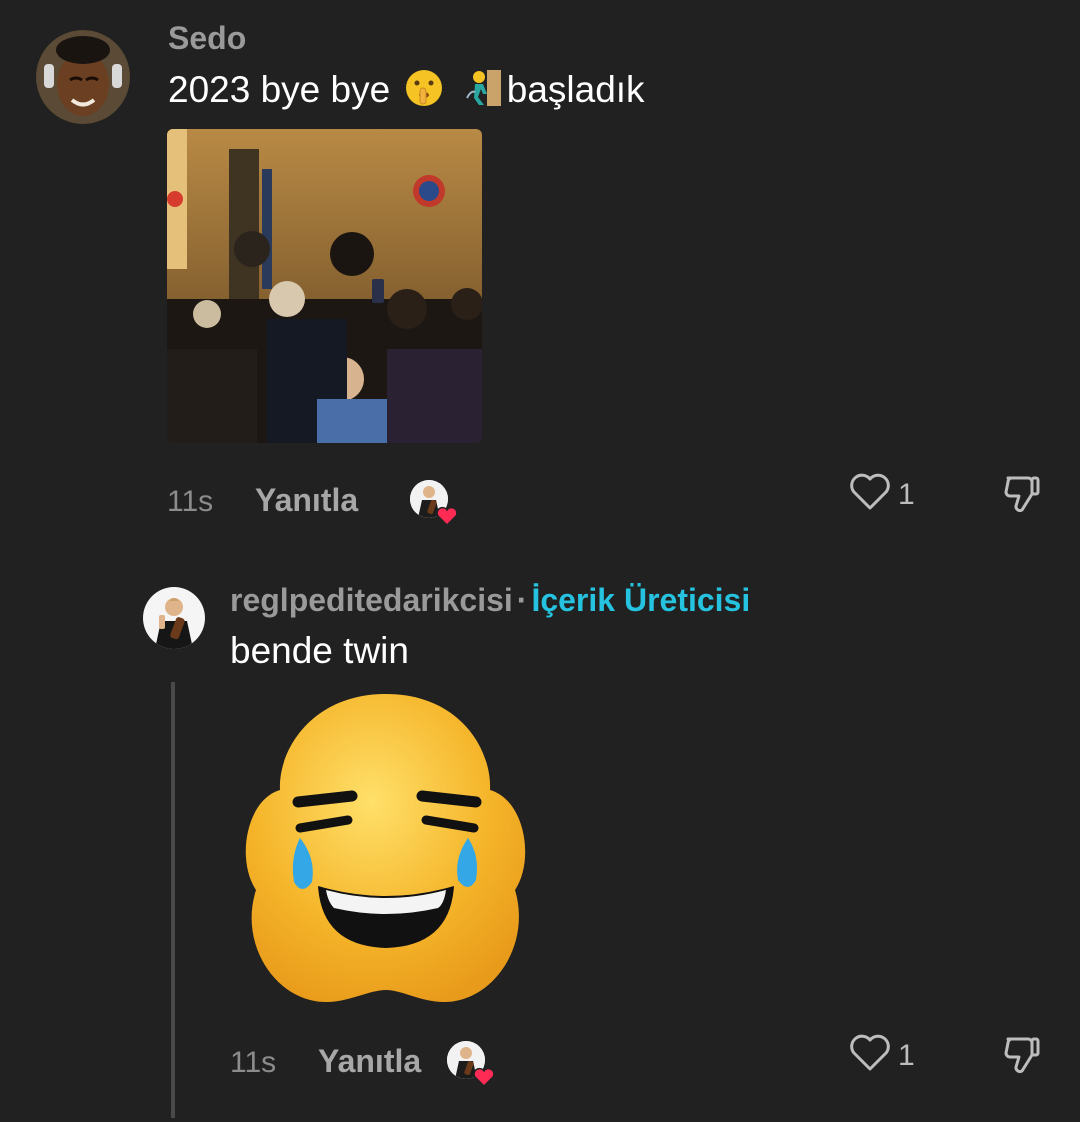  I want to click on creator-badge: İçerik Üreticisi, so click(641, 600).